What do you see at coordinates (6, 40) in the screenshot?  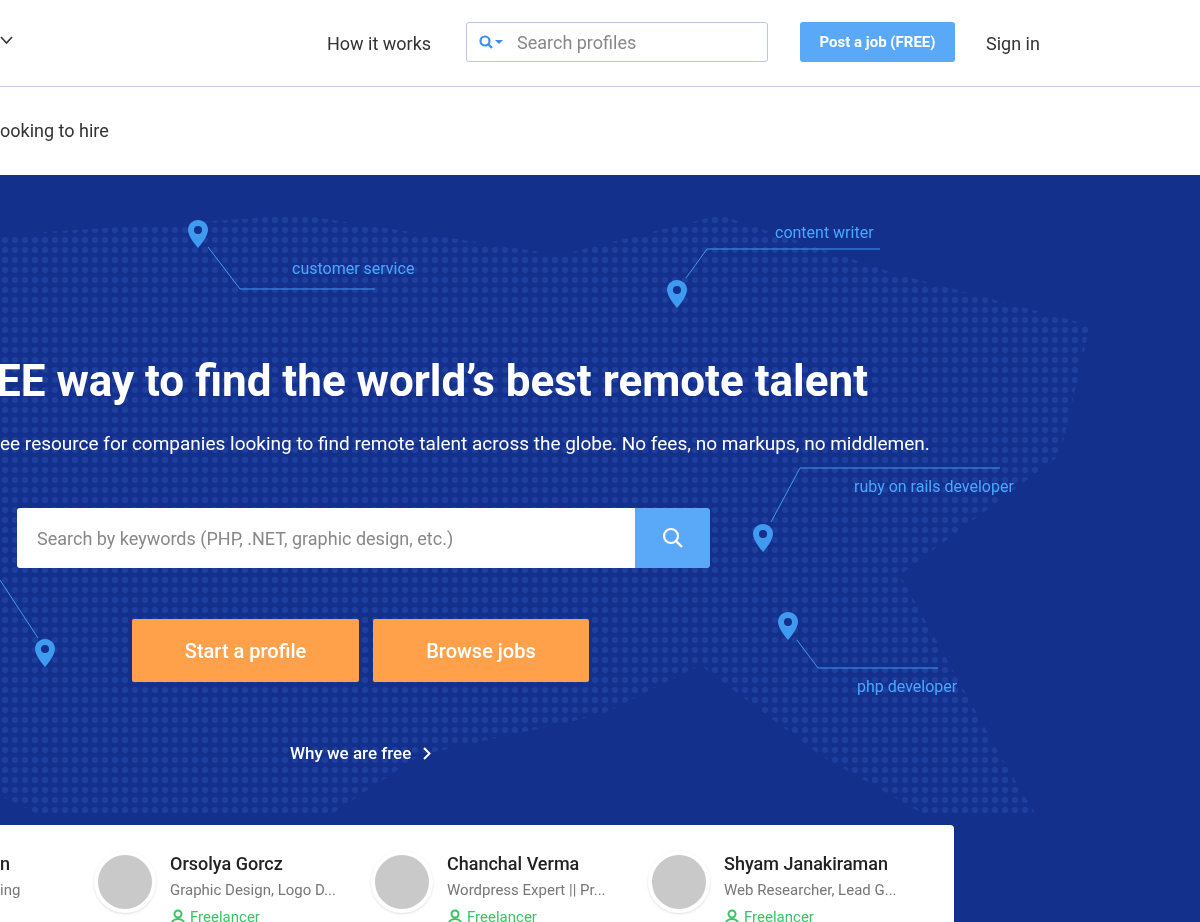 I see `chevron-down-icon` at bounding box center [6, 40].